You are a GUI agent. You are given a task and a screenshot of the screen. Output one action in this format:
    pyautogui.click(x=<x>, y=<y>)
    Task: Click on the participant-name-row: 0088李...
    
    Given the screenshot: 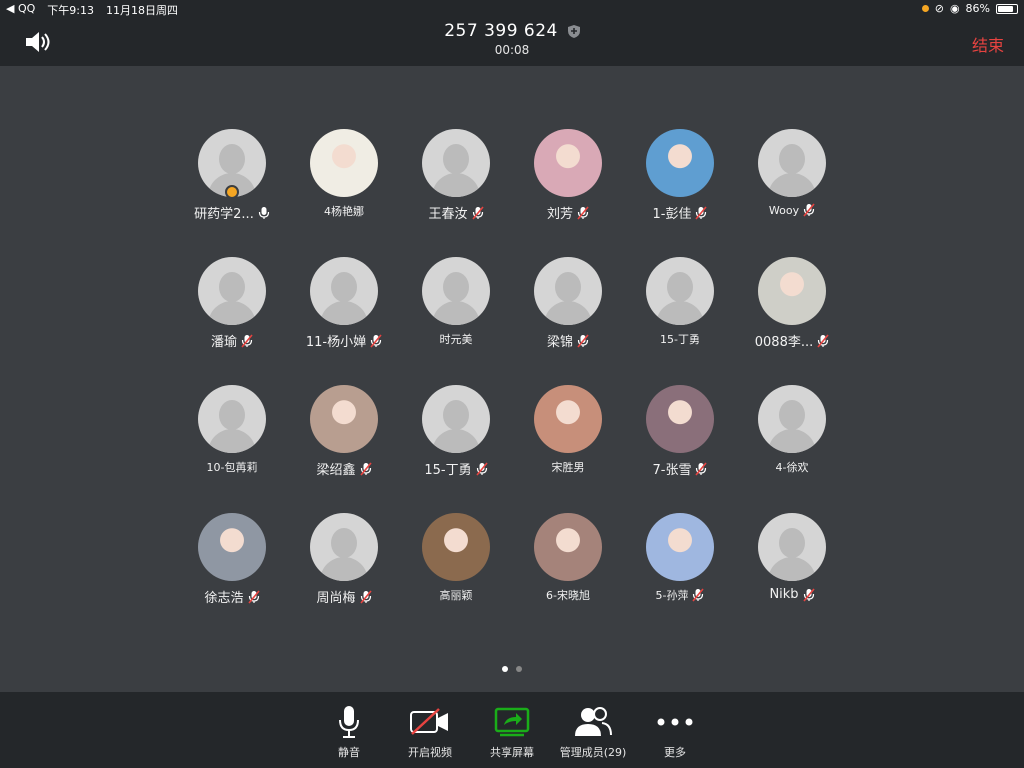 What is the action you would take?
    pyautogui.click(x=792, y=340)
    